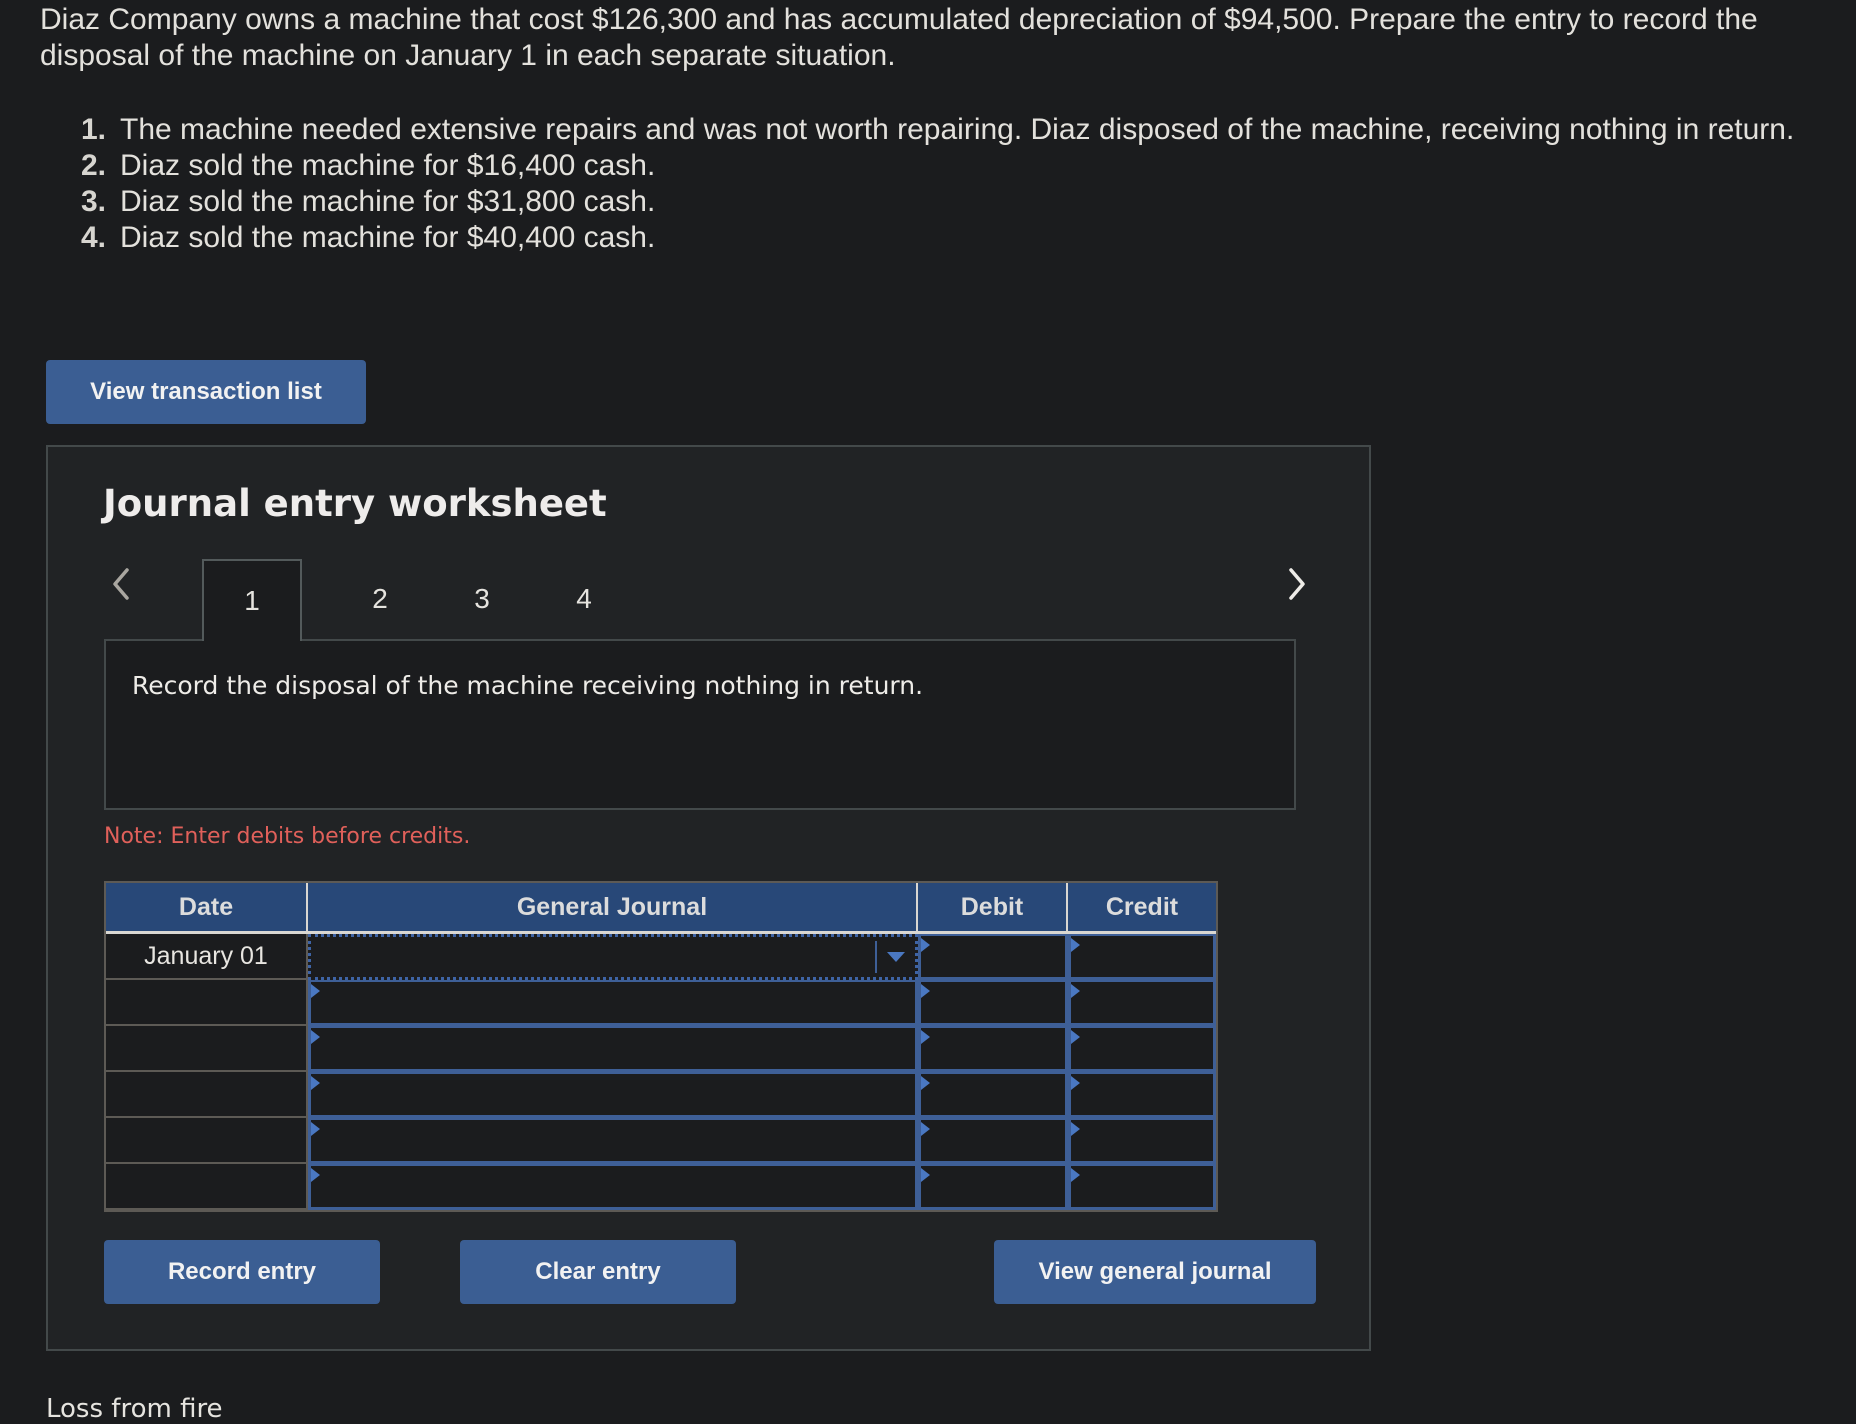 Image resolution: width=1856 pixels, height=1424 pixels. I want to click on tab-1: 1, so click(252, 600).